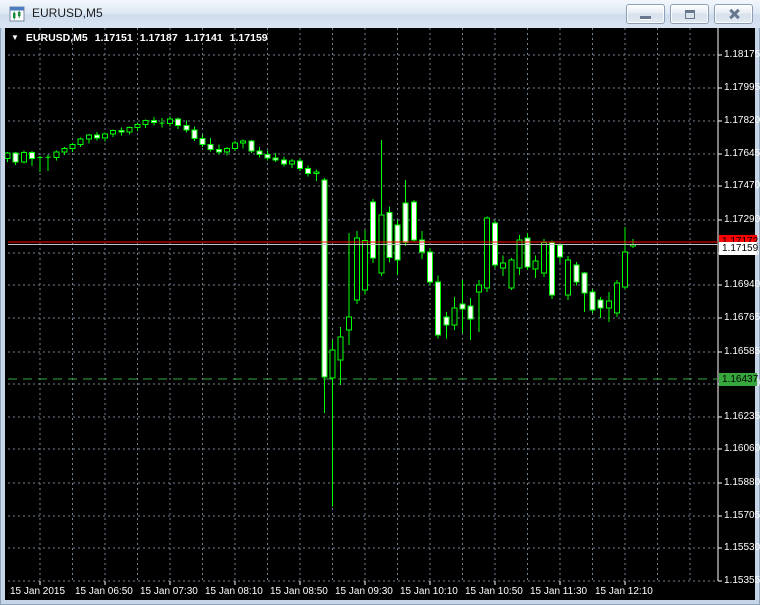  What do you see at coordinates (203, 38) in the screenshot?
I see `low-value: 1.17141` at bounding box center [203, 38].